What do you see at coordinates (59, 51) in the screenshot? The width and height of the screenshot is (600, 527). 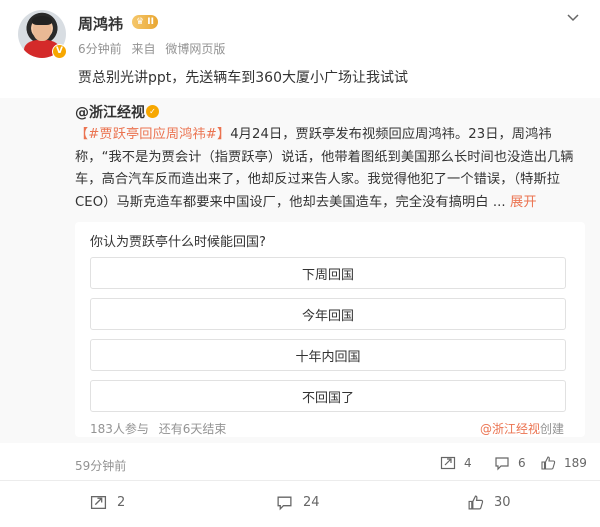 I see `verified-v-icon: V` at bounding box center [59, 51].